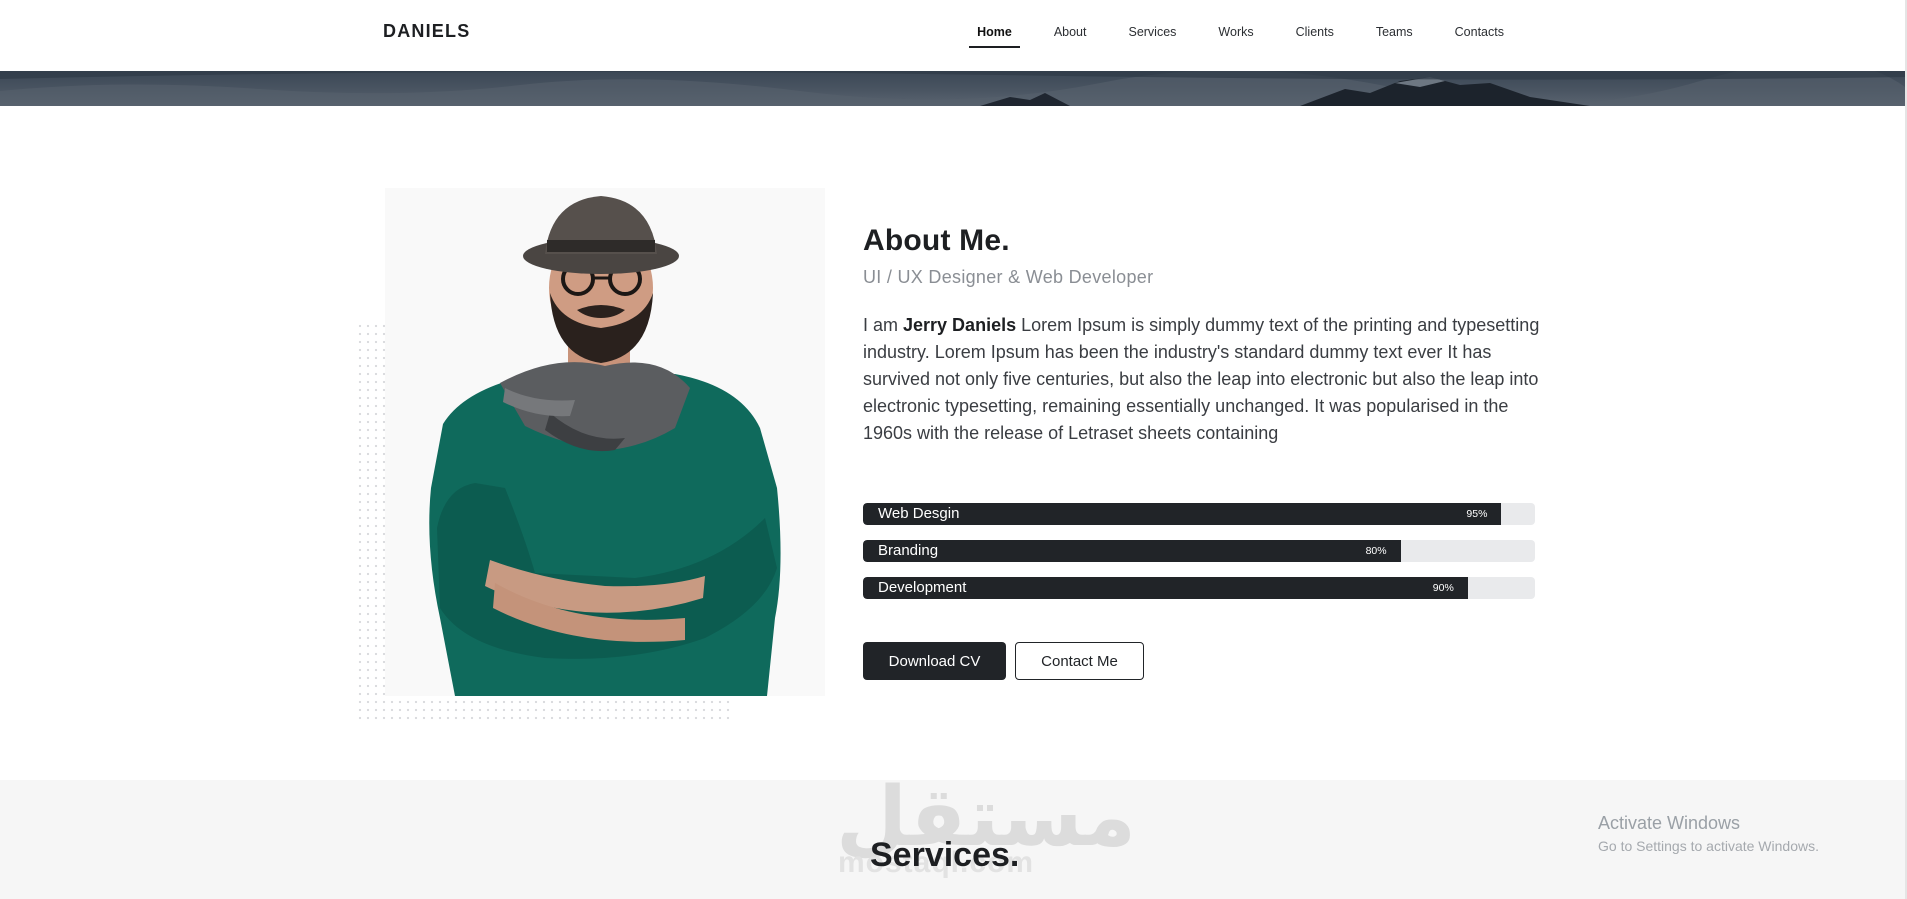  Describe the element at coordinates (1235, 32) in the screenshot. I see `nav-link-works: Works` at that location.